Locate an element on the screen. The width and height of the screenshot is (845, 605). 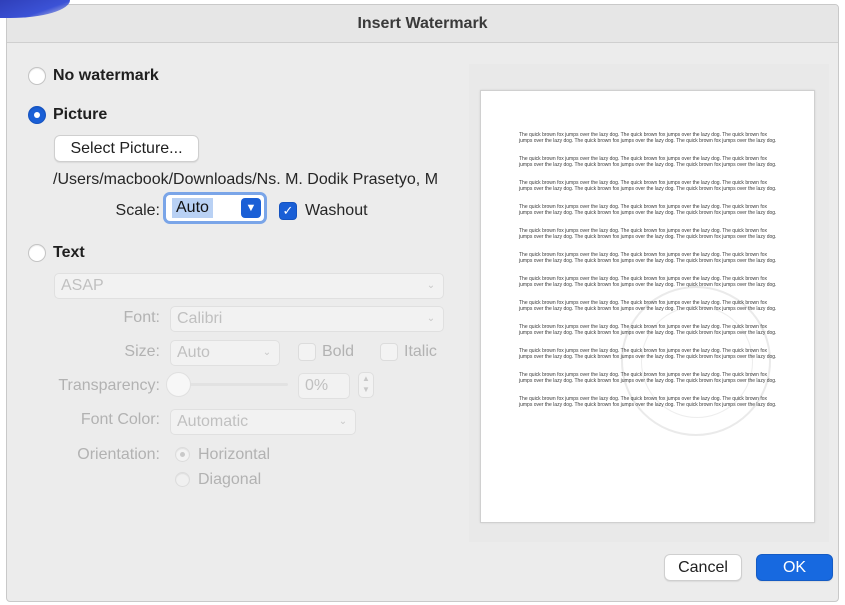
size-value: Auto is located at coordinates (193, 352).